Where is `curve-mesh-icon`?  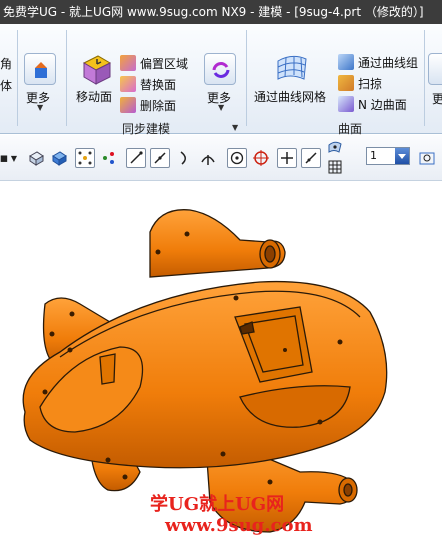 curve-mesh-icon is located at coordinates (292, 69).